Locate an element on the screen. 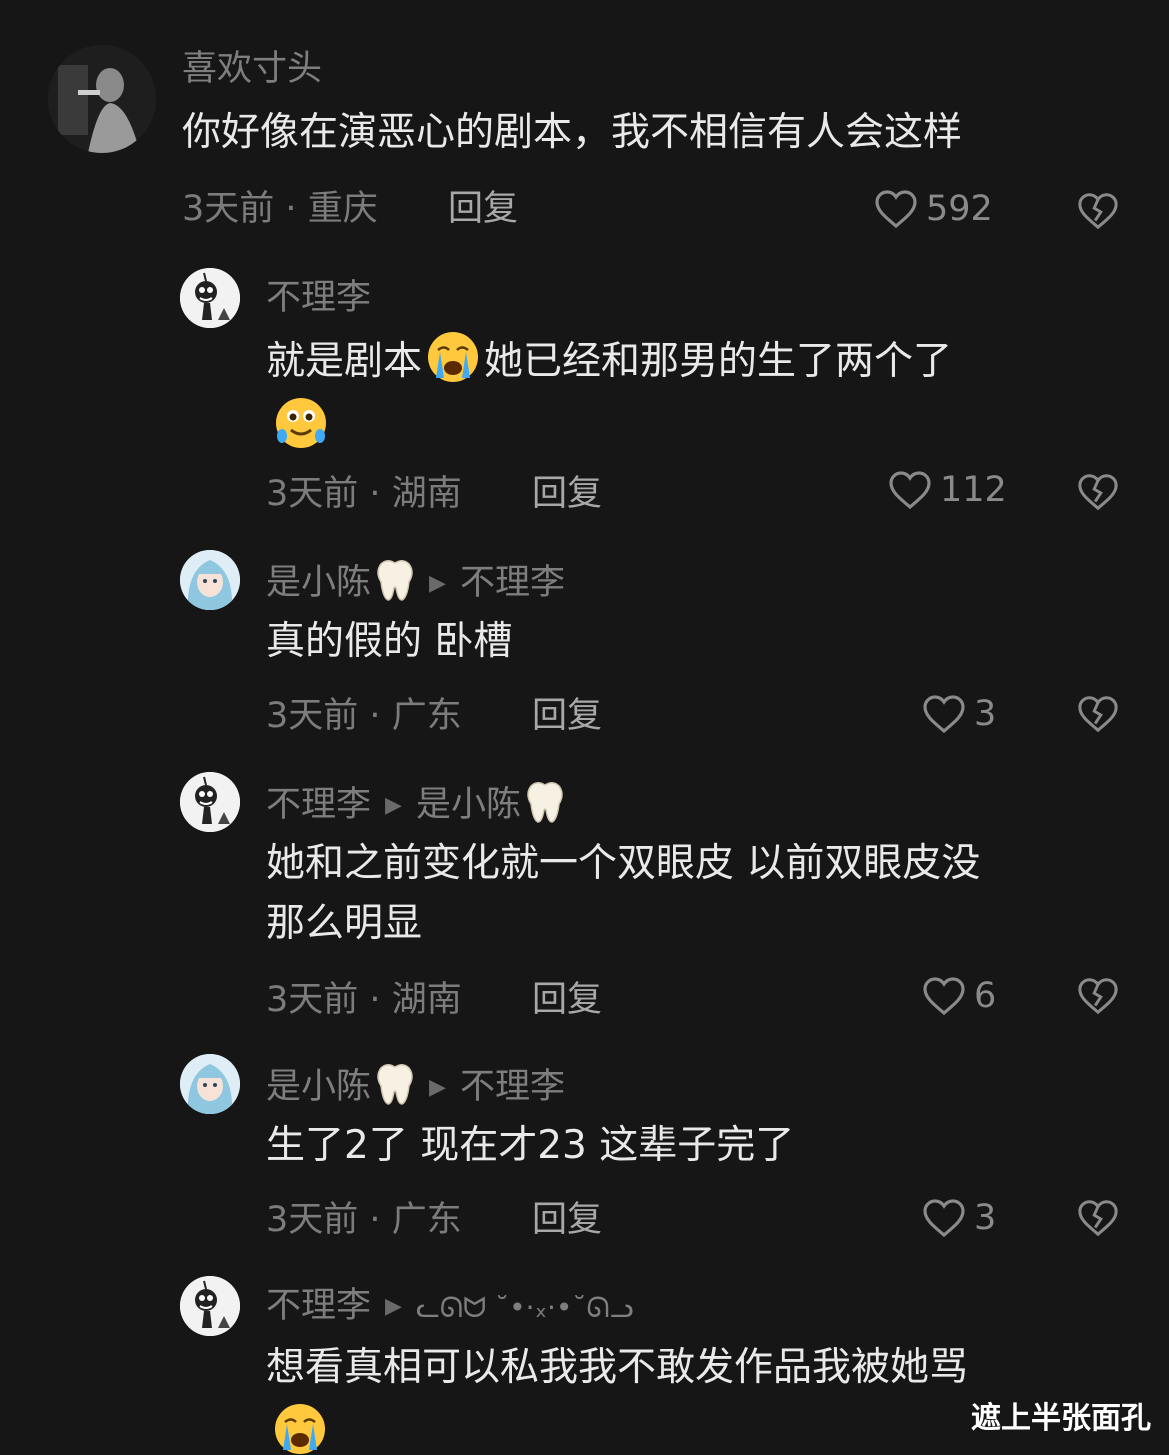 The width and height of the screenshot is (1169, 1455). location: 重庆 is located at coordinates (342, 209).